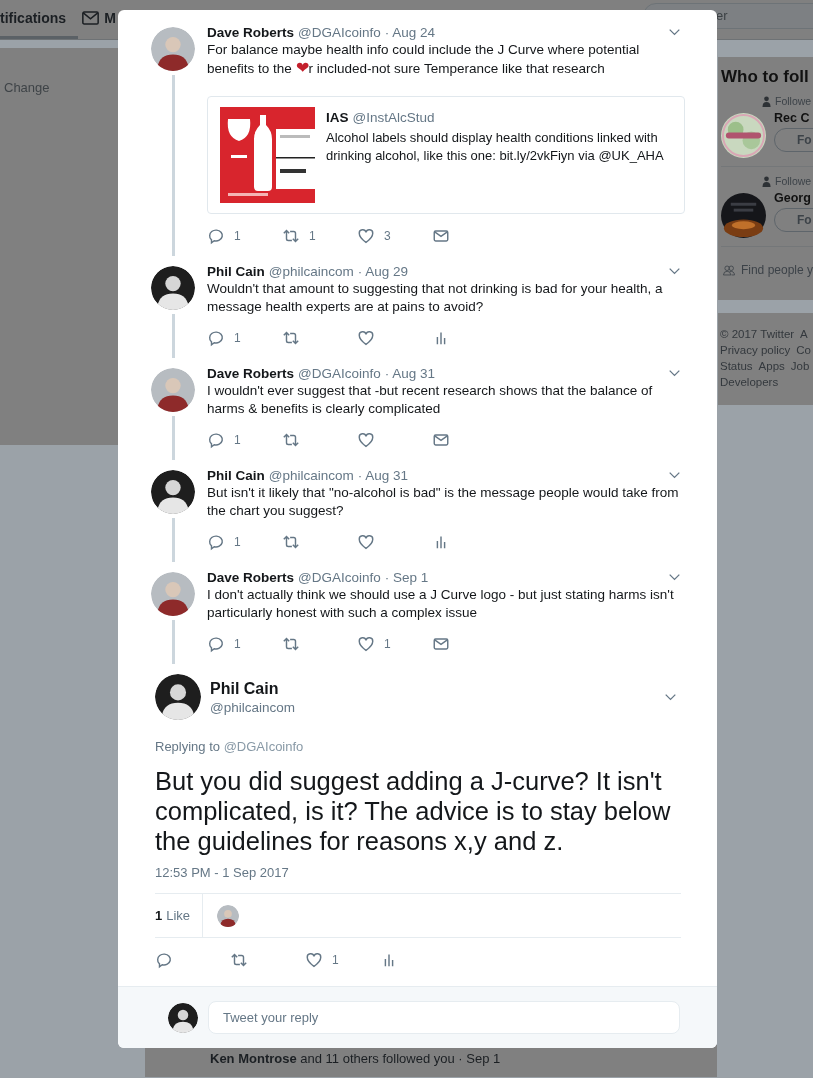  What do you see at coordinates (263, 746) in the screenshot?
I see `mention-link: @DGAIcoinfo` at bounding box center [263, 746].